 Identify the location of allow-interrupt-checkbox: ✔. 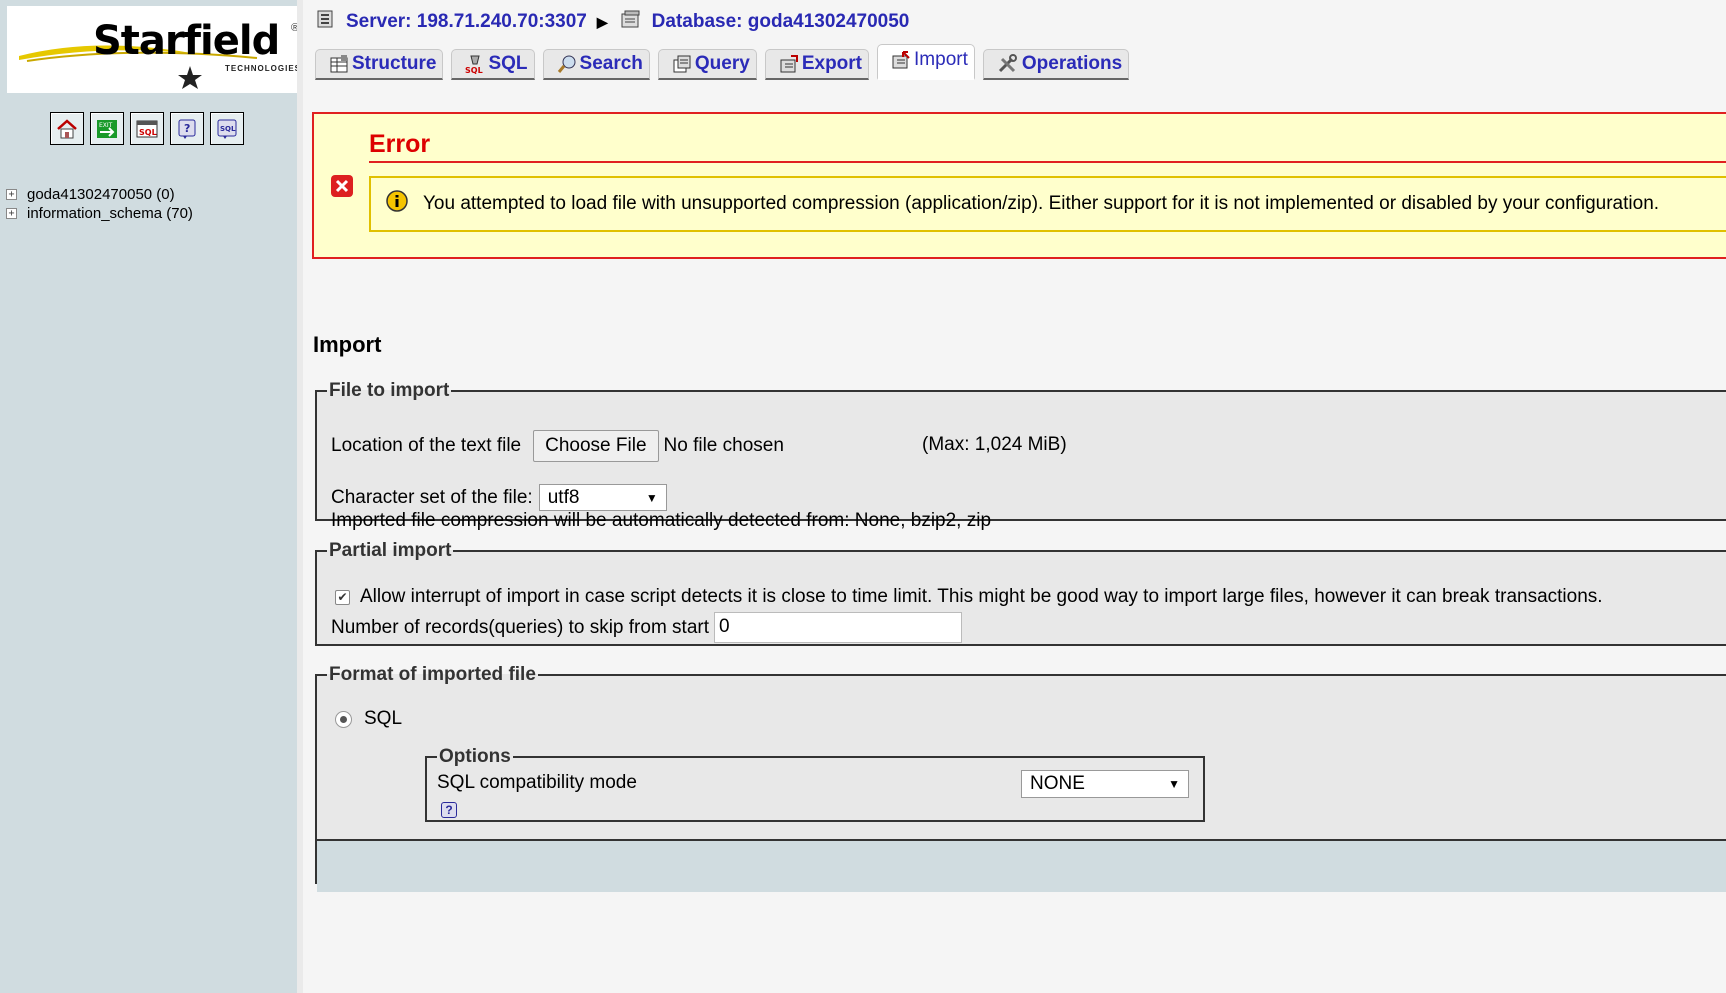
(342, 597).